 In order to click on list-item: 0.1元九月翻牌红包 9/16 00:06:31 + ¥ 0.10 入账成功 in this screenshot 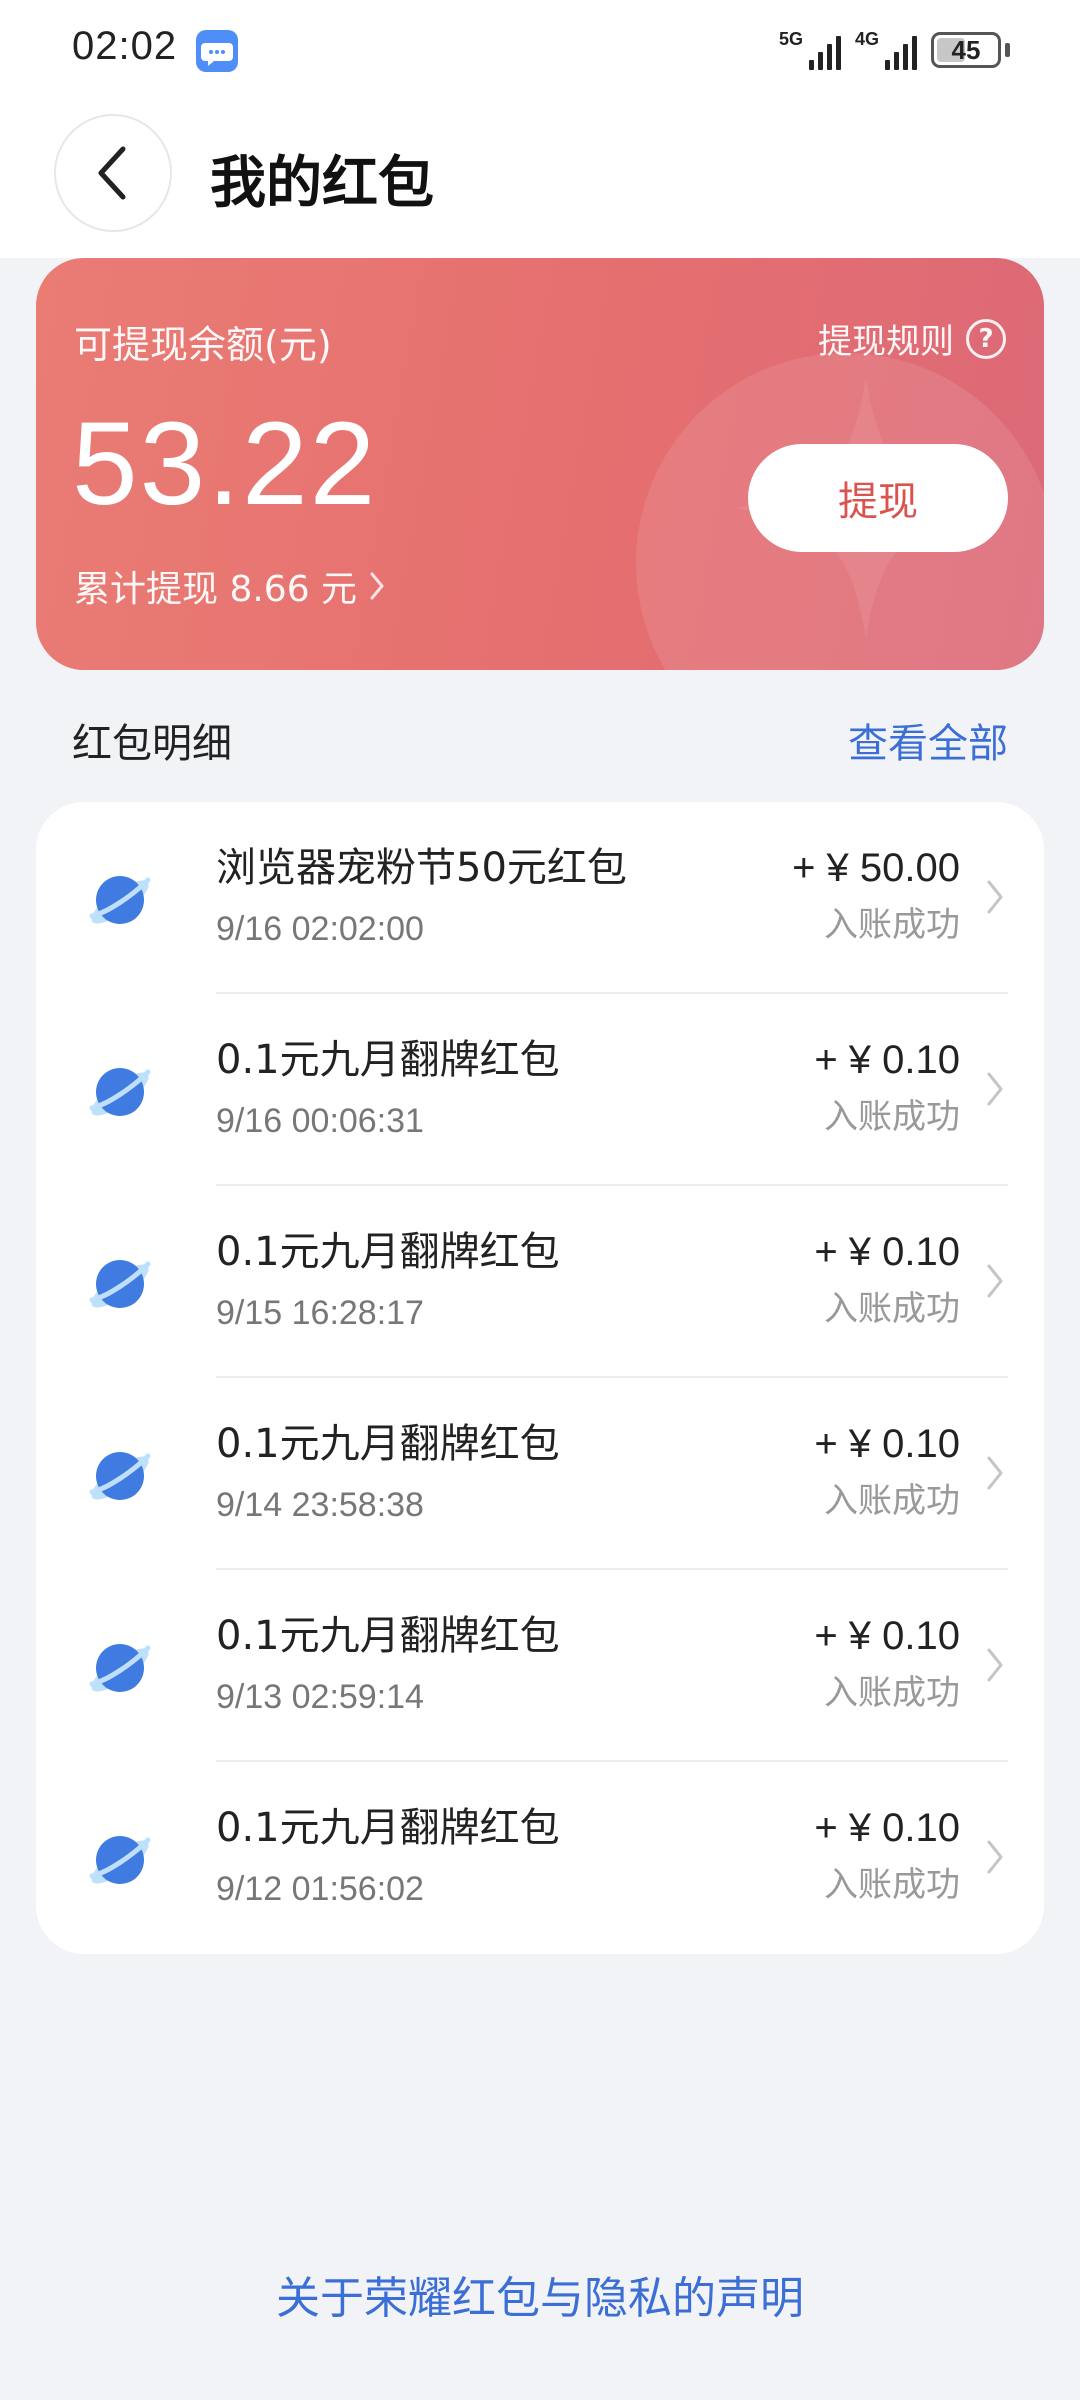, I will do `click(540, 1090)`.